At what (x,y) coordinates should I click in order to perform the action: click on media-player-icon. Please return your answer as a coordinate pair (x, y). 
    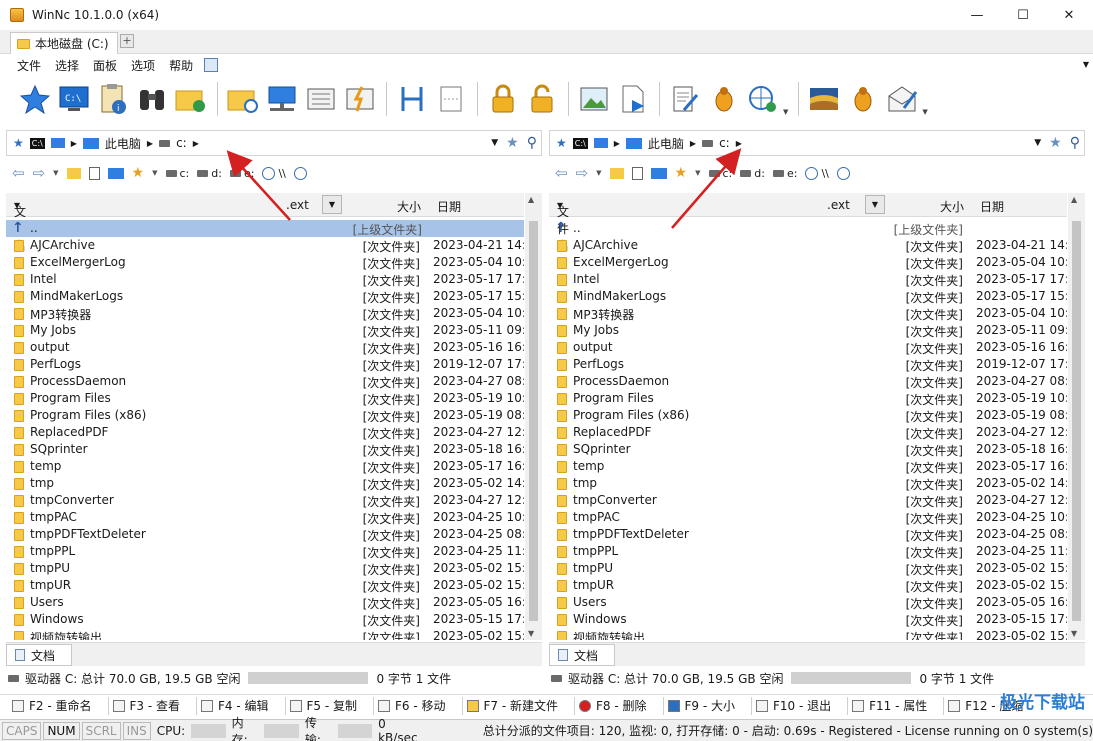
    Looking at the image, I should click on (633, 99).